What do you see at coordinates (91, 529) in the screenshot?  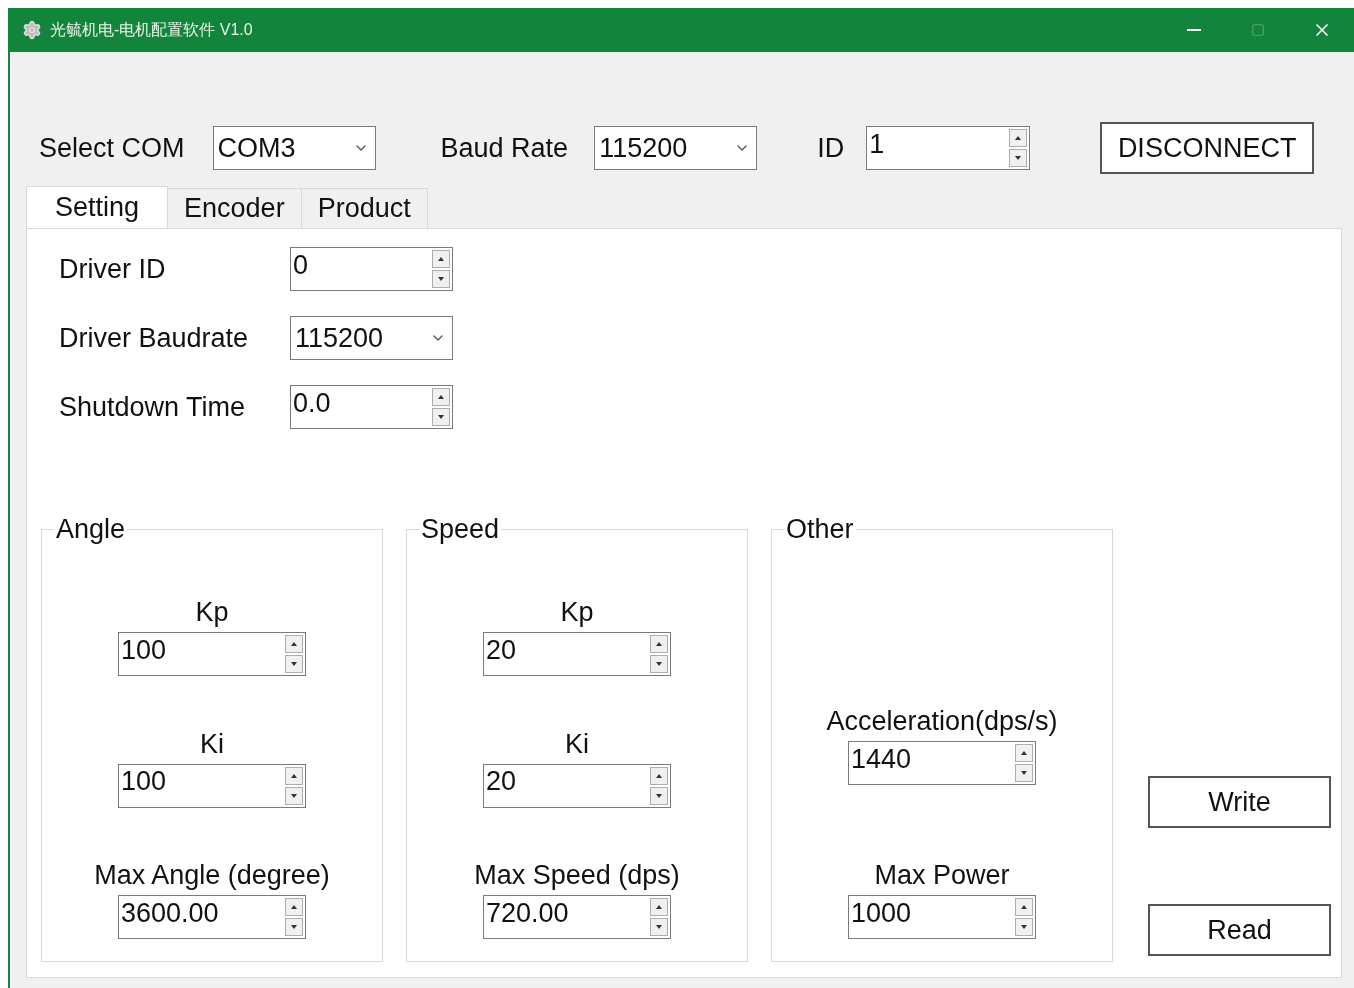 I see `group-title: Angle` at bounding box center [91, 529].